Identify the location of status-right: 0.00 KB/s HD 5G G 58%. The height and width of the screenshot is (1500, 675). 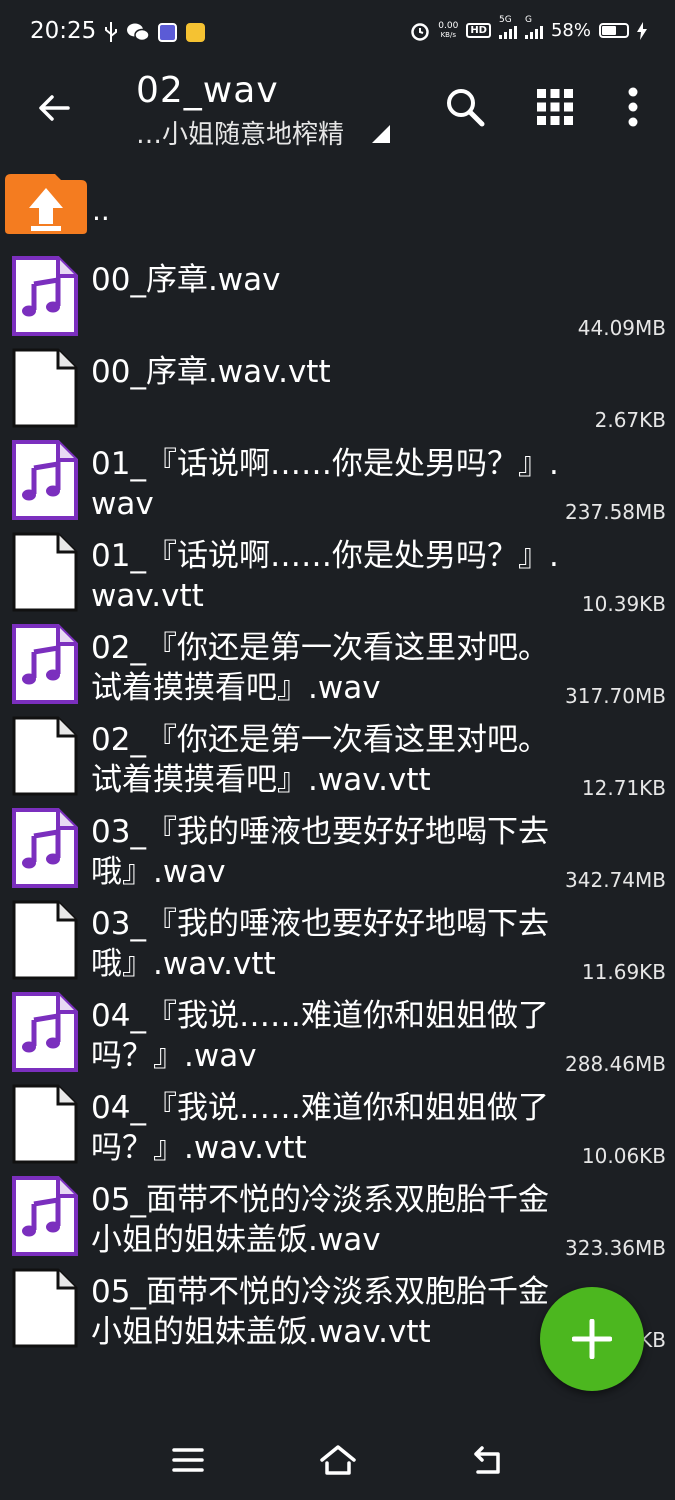
(528, 28).